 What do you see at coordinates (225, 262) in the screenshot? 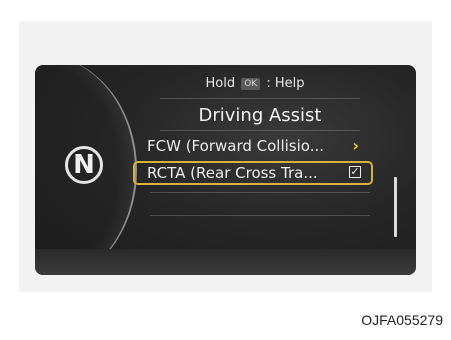
I see `display-bottom-band` at bounding box center [225, 262].